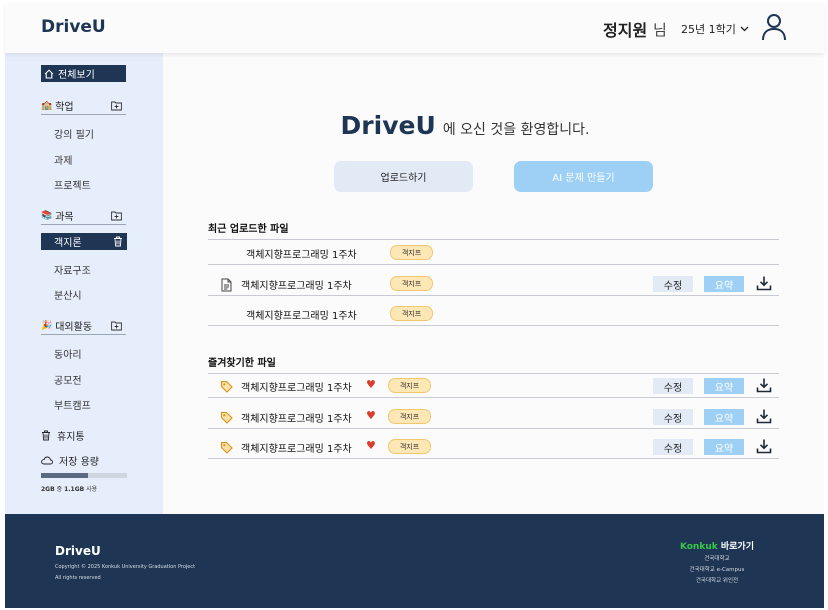 This screenshot has height=610, width=828. What do you see at coordinates (78, 551) in the screenshot?
I see `footer-logo: DriveU` at bounding box center [78, 551].